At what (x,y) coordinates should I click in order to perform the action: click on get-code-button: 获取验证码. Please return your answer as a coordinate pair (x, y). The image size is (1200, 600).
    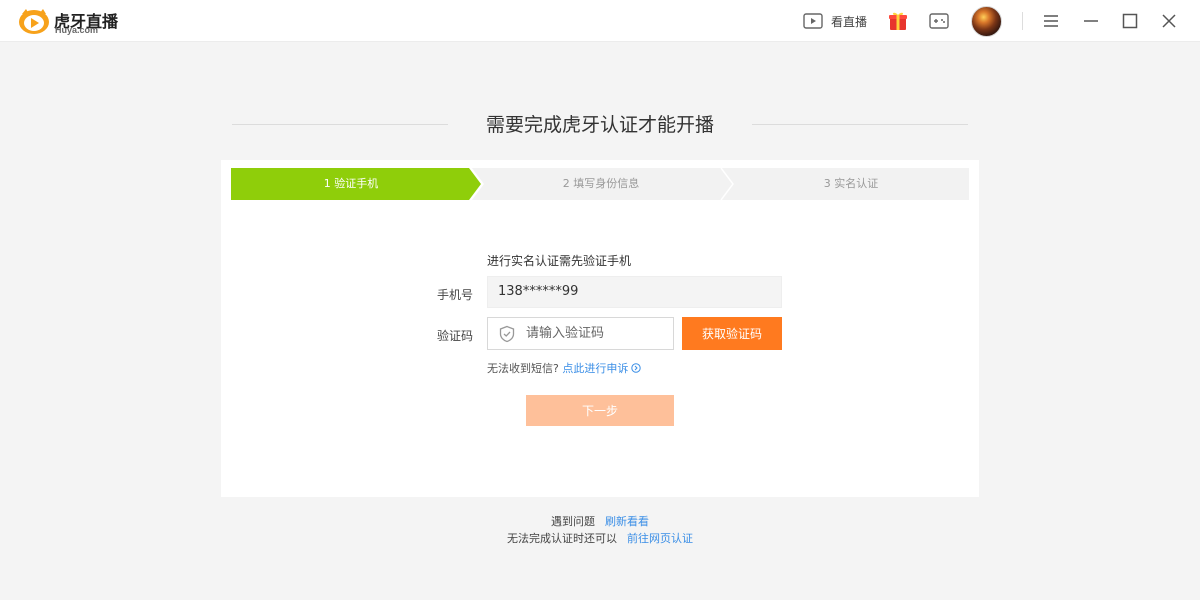
    Looking at the image, I should click on (732, 333).